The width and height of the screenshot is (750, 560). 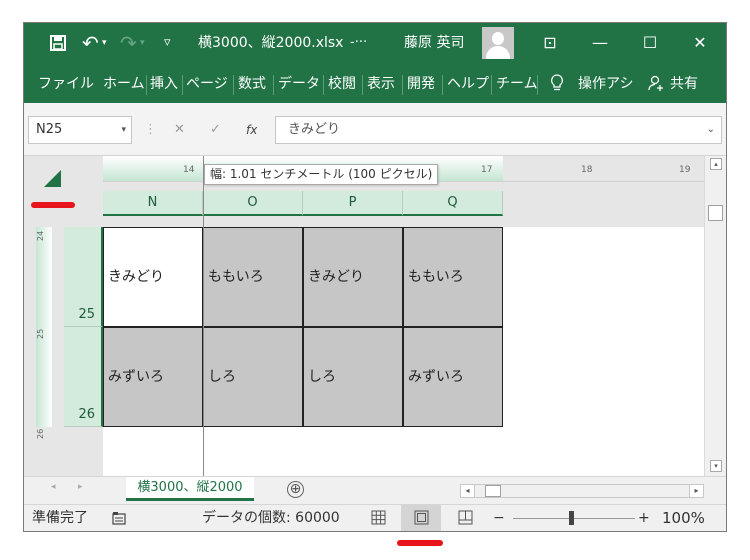 I want to click on status-bar: 準備完了 データの個数: 60000 − + 100%, so click(x=375, y=517).